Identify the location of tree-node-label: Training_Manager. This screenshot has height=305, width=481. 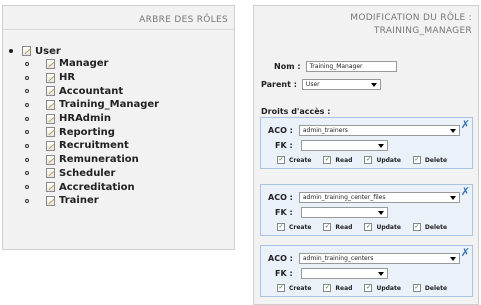
(109, 104).